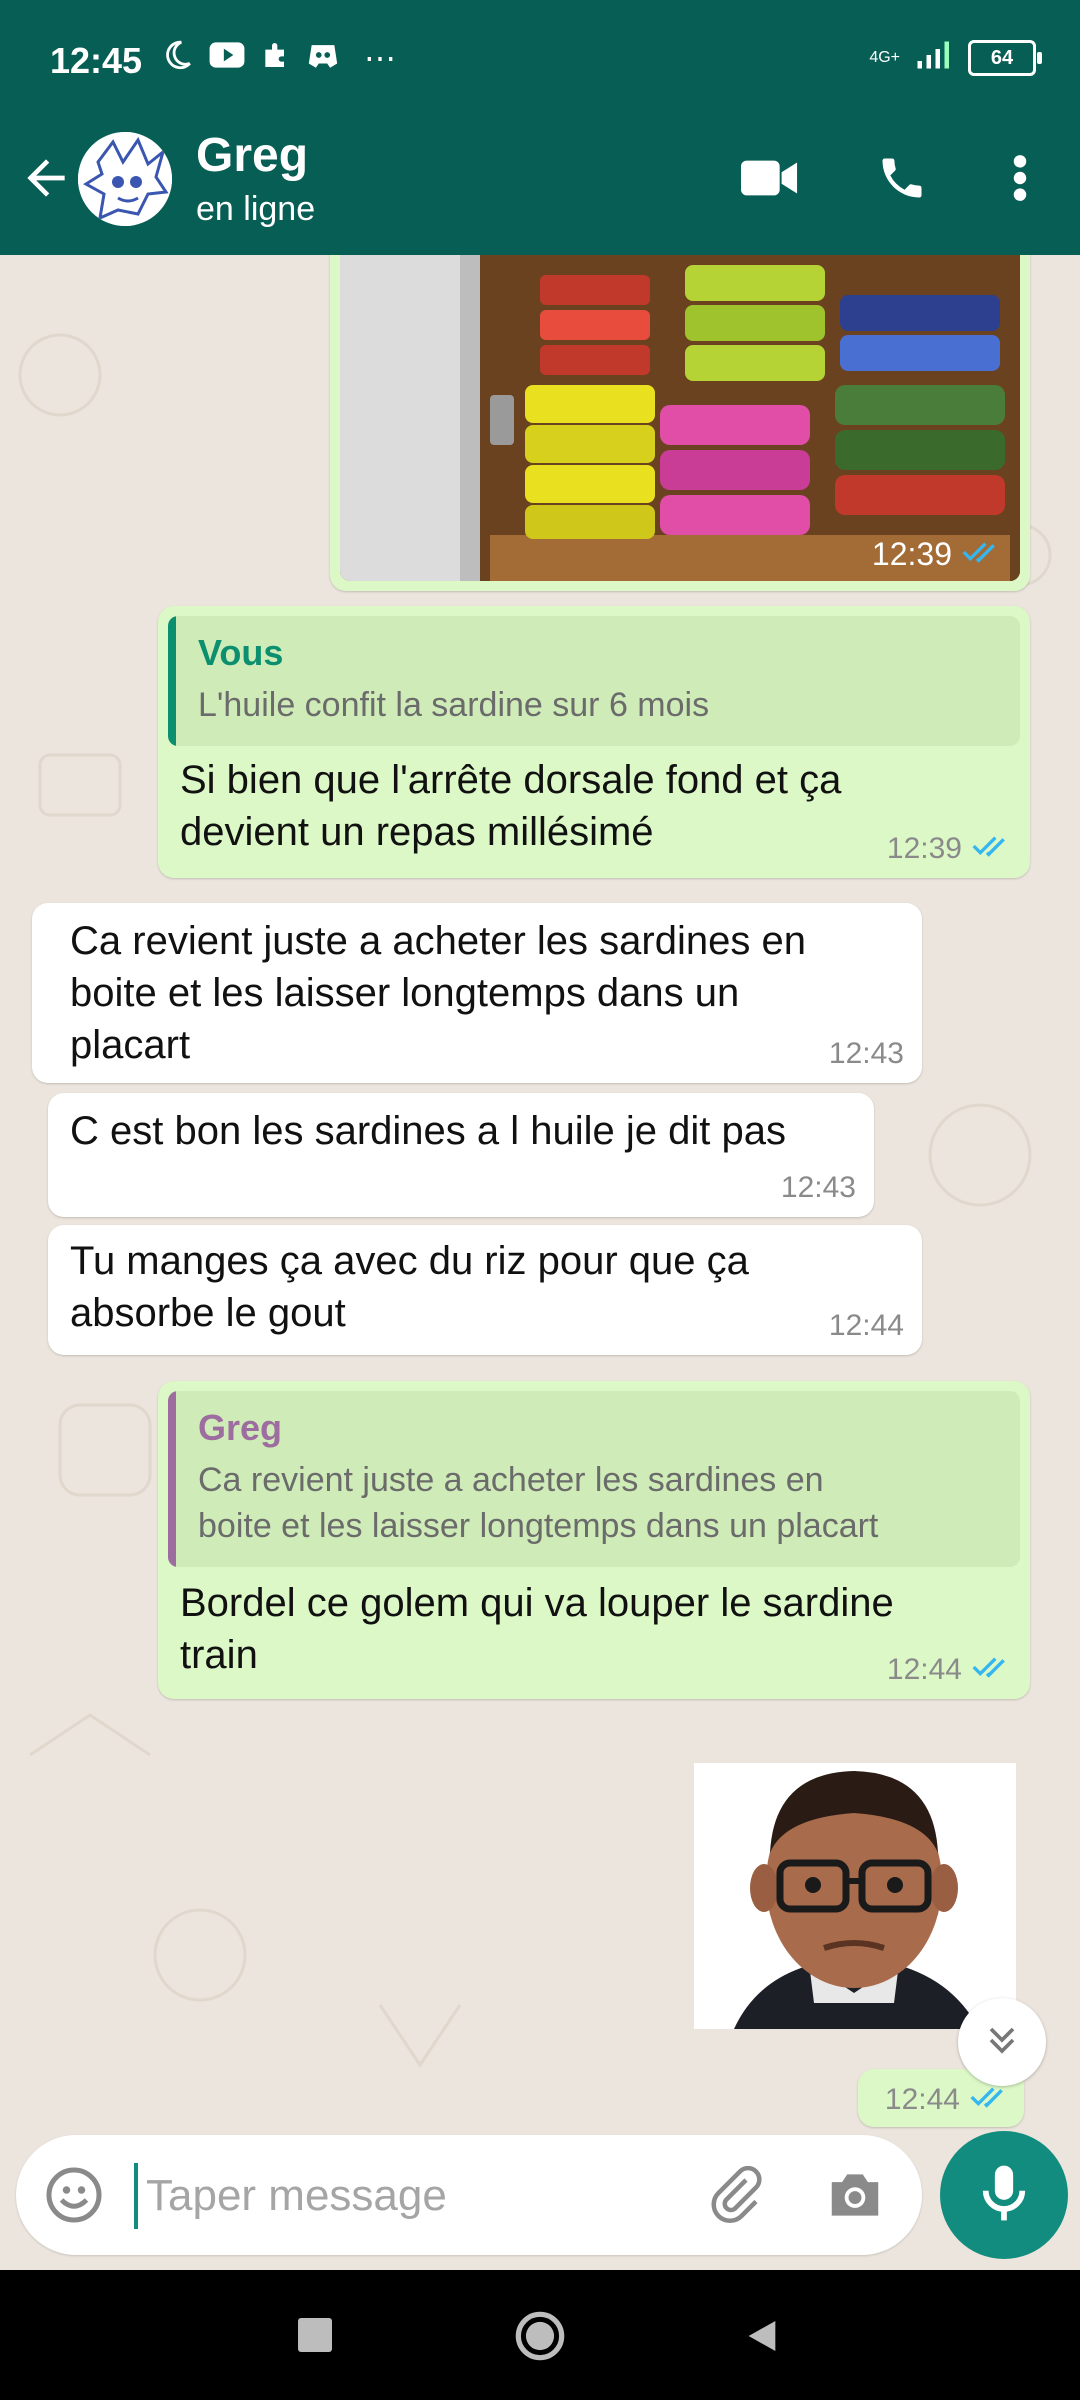 This screenshot has height=2400, width=1080. I want to click on status-notification-icons: ⋯, so click(278, 57).